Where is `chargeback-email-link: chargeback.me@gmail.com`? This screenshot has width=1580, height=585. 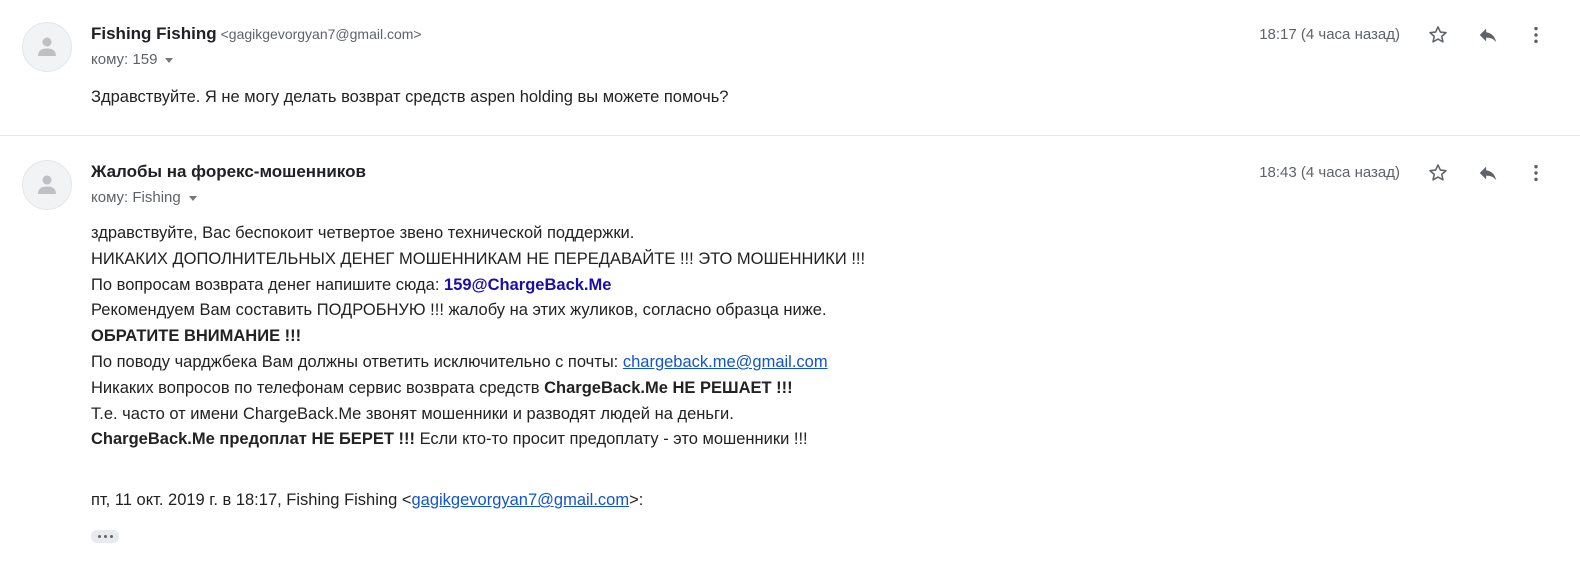
chargeback-email-link: chargeback.me@gmail.com is located at coordinates (725, 362).